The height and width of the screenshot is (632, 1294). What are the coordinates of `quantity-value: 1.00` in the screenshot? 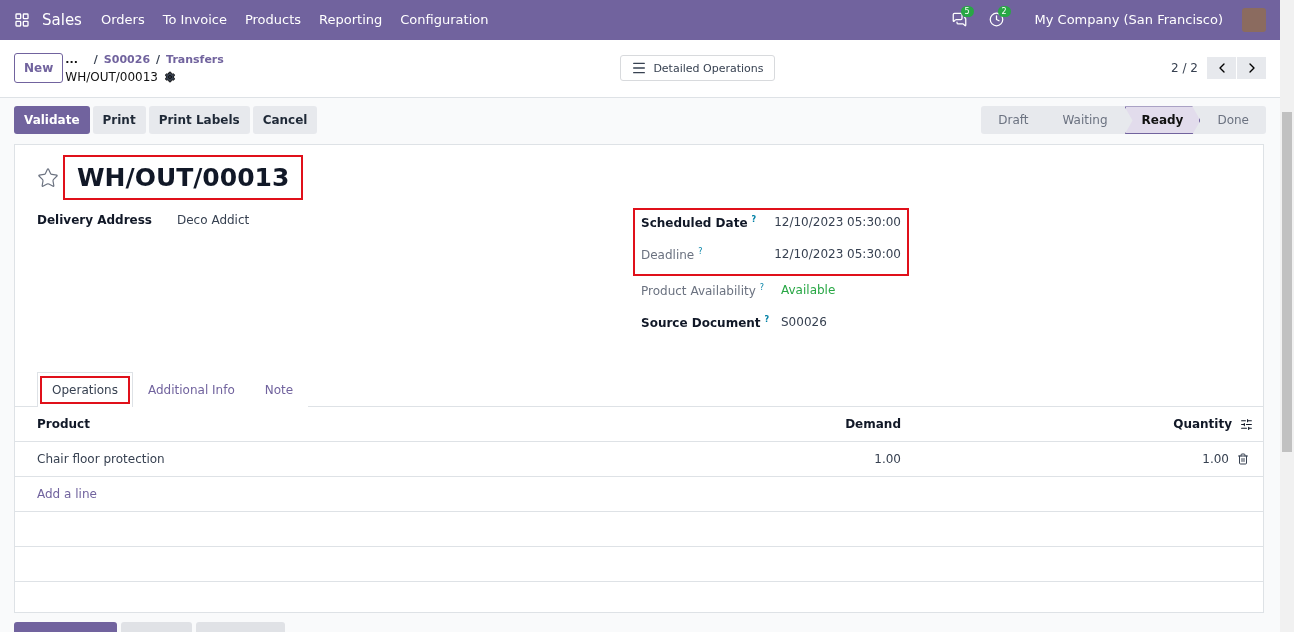 It's located at (1215, 459).